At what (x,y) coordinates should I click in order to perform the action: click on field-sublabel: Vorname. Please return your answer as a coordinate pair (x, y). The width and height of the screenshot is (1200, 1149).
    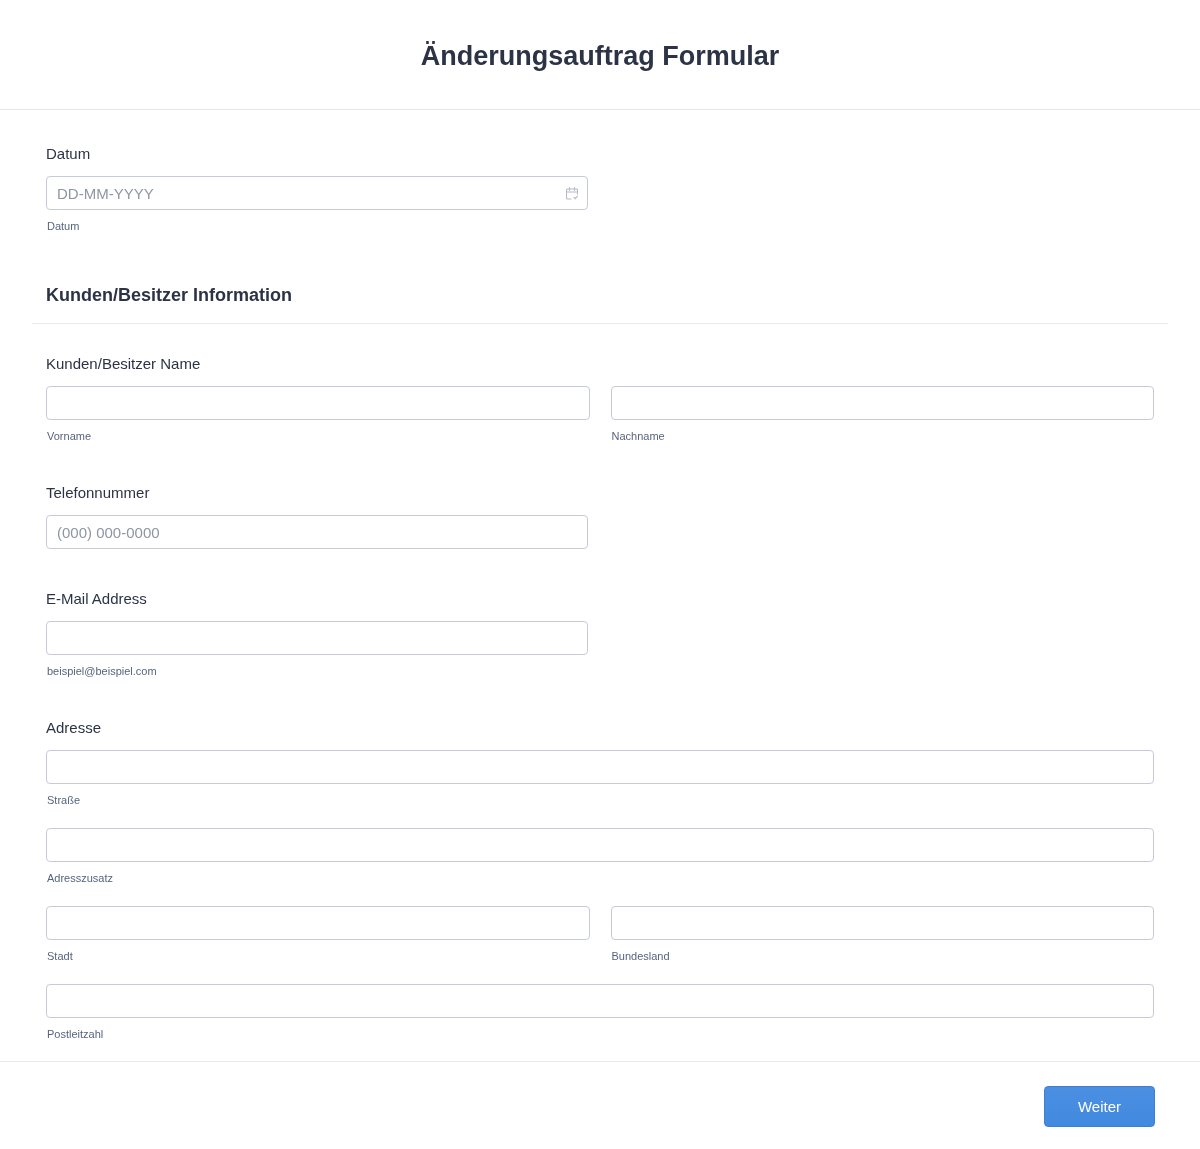
    Looking at the image, I should click on (69, 436).